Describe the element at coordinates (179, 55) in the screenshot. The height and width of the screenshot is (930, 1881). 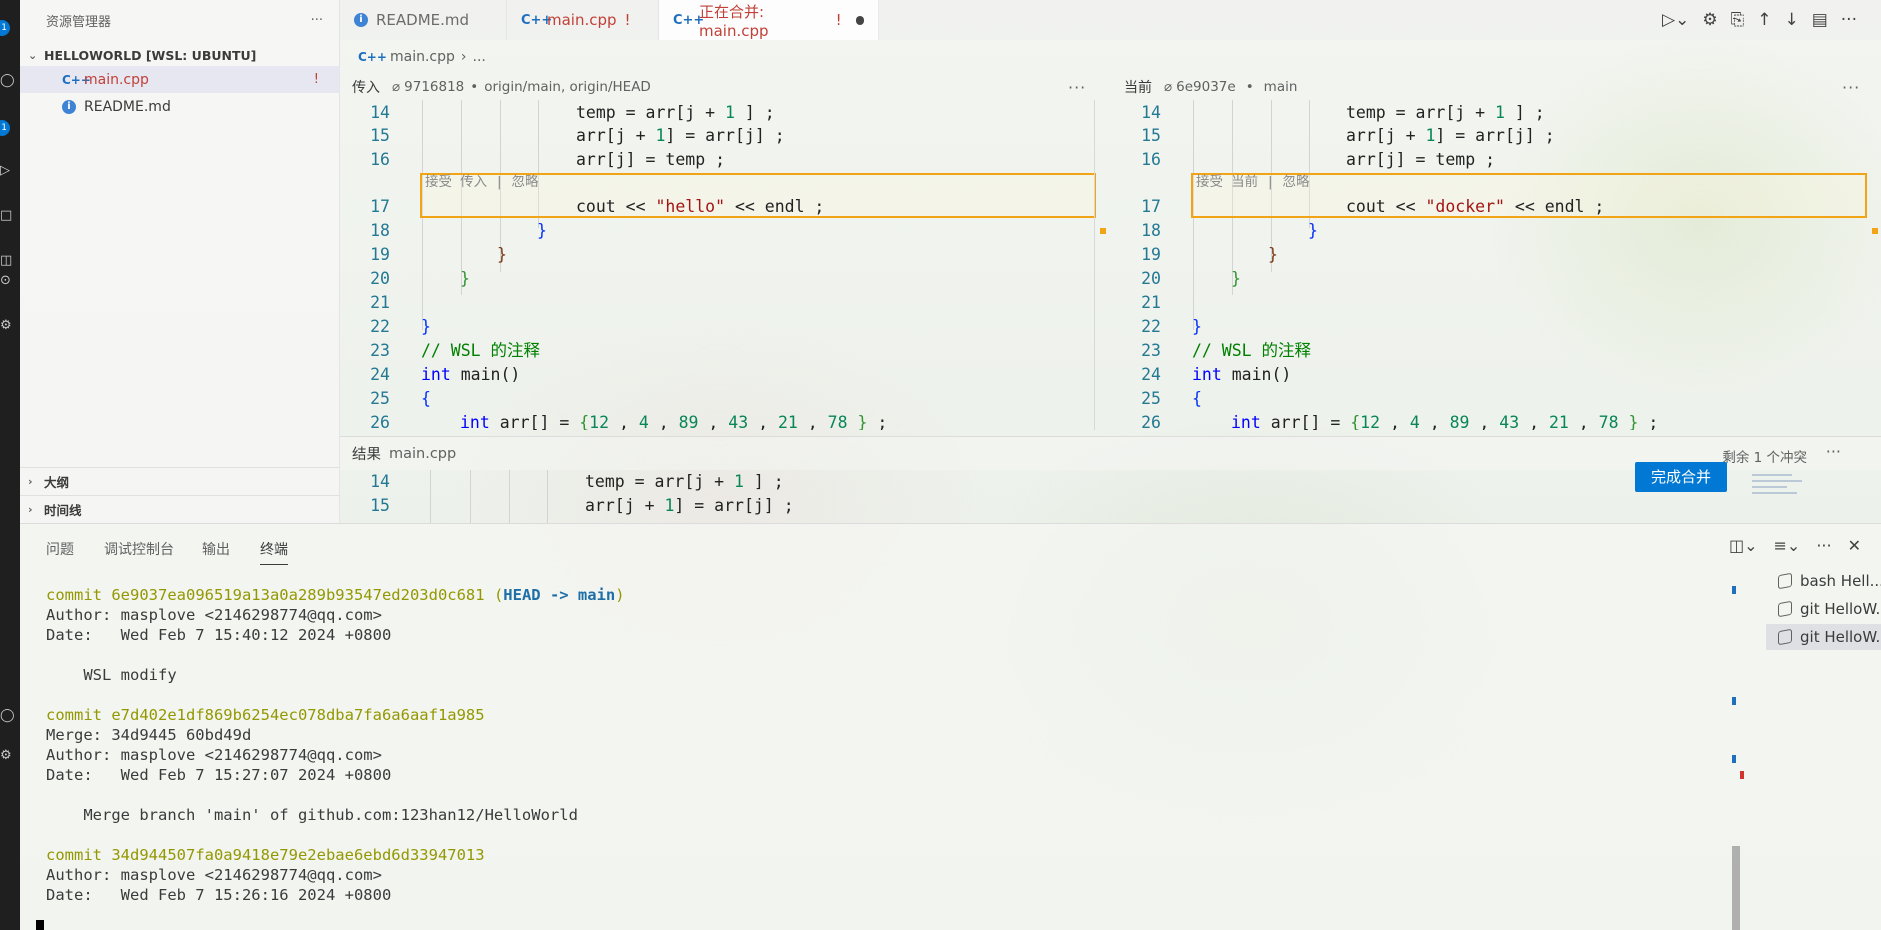
I see `workspace-section: ⌄ HELLOWORLD [WSL: UBUNTU]` at that location.